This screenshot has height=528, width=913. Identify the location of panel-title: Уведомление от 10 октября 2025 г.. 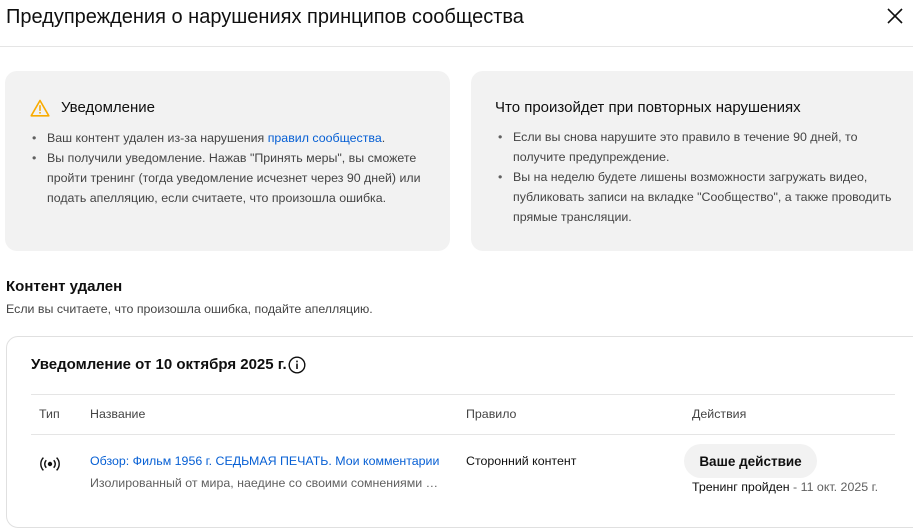
(159, 364).